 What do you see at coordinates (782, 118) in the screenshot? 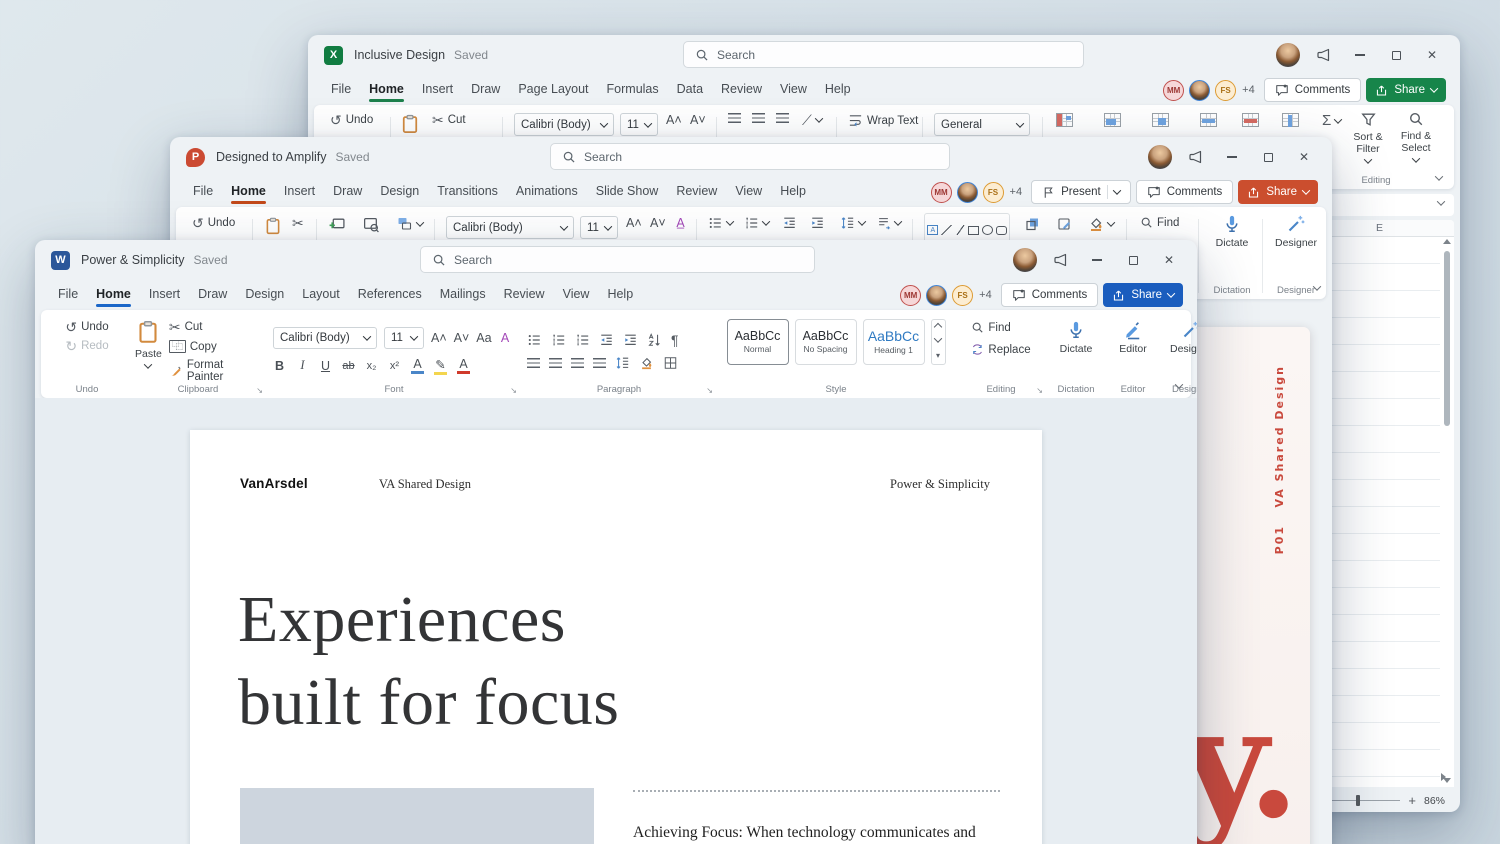
I see `align-bottom-icon` at bounding box center [782, 118].